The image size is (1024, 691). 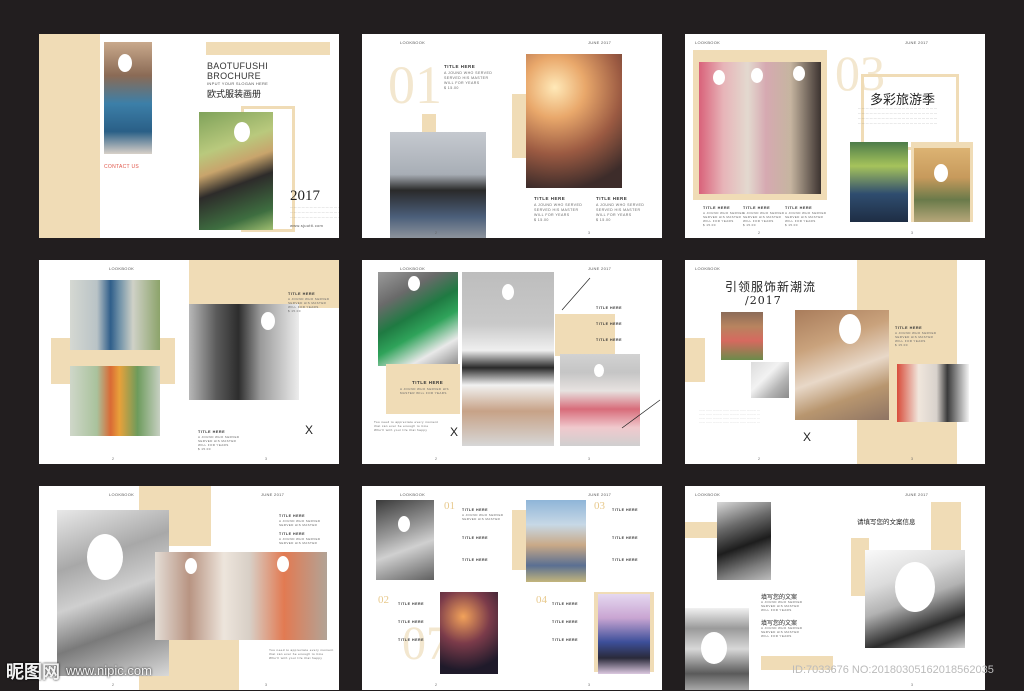 I want to click on spread6-heading-line1: 引领服饰新潮流, so click(x=771, y=287).